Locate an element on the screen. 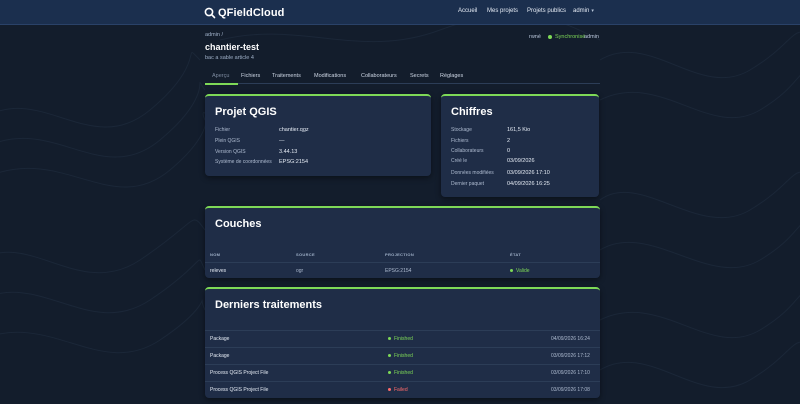 Image resolution: width=800 pixels, height=404 pixels. layers-header-projection: PROJECTION is located at coordinates (400, 254).